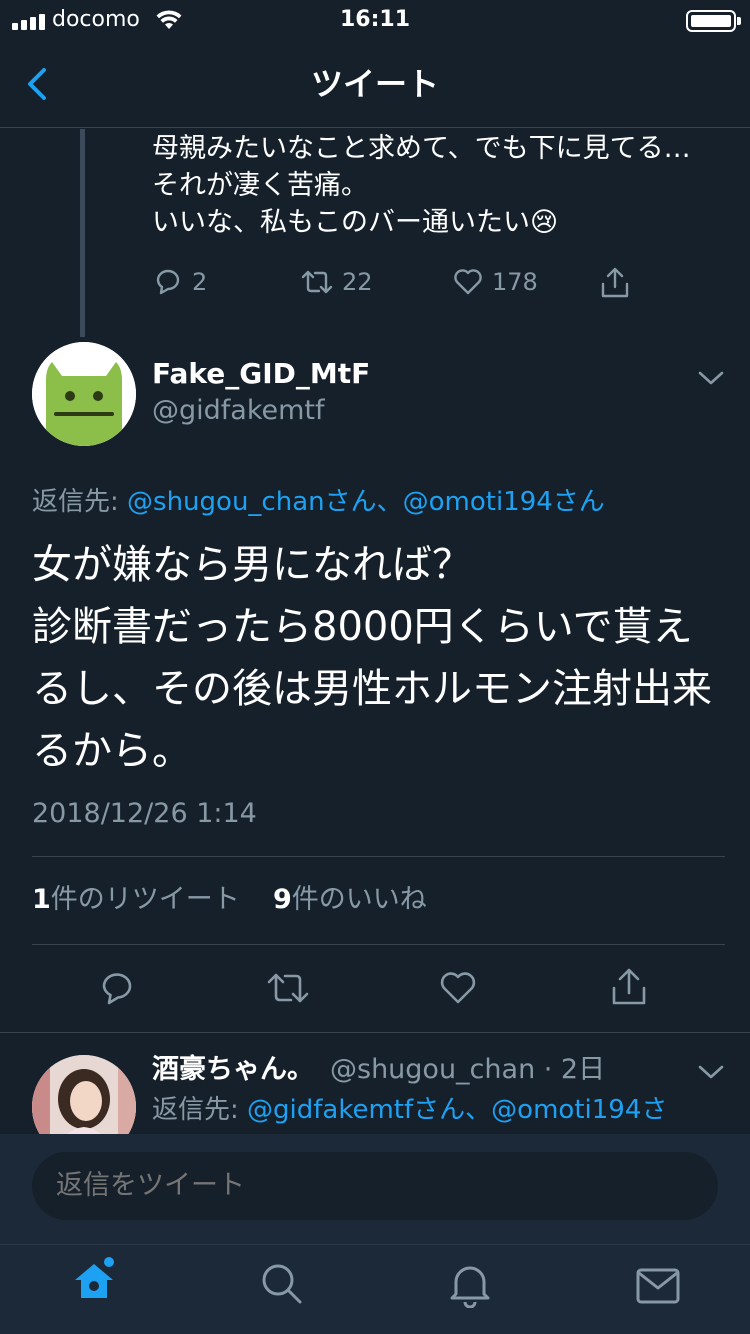 The width and height of the screenshot is (750, 1334). I want to click on notifications-bell-icon, so click(470, 1284).